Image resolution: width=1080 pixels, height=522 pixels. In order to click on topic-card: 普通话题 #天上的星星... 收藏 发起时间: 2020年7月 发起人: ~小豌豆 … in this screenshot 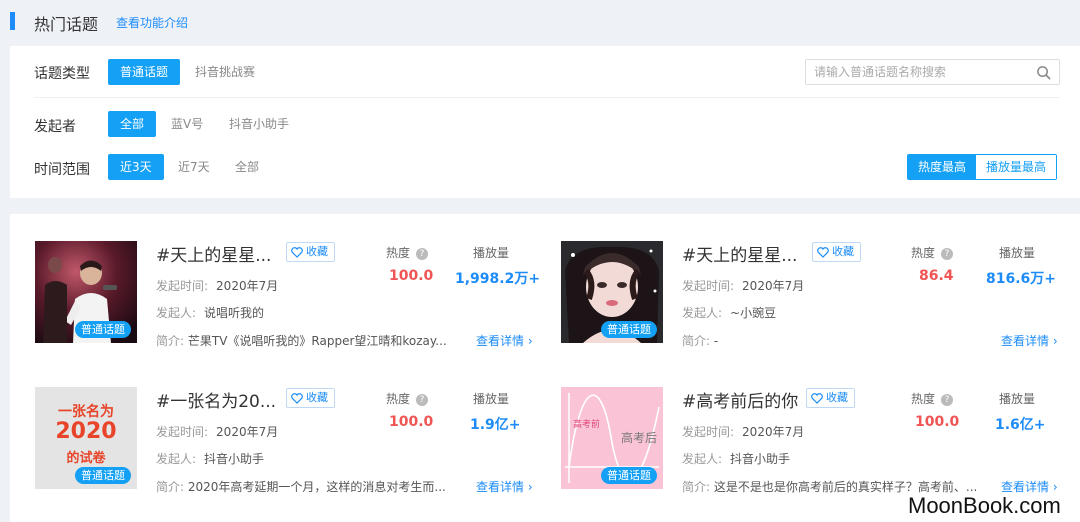, I will do `click(816, 294)`.